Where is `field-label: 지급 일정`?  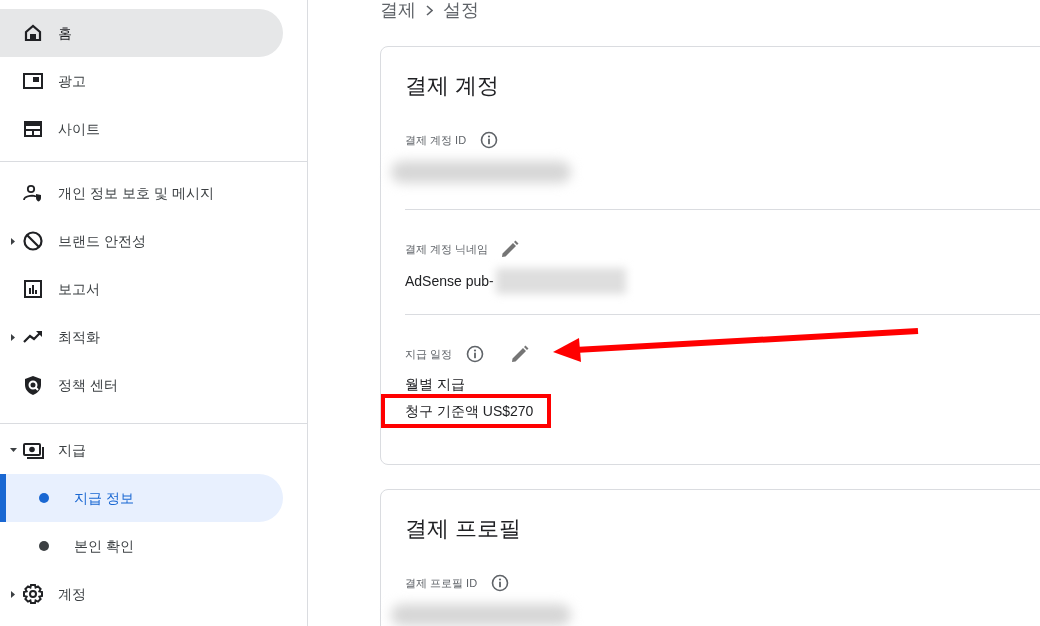
field-label: 지급 일정 is located at coordinates (429, 354).